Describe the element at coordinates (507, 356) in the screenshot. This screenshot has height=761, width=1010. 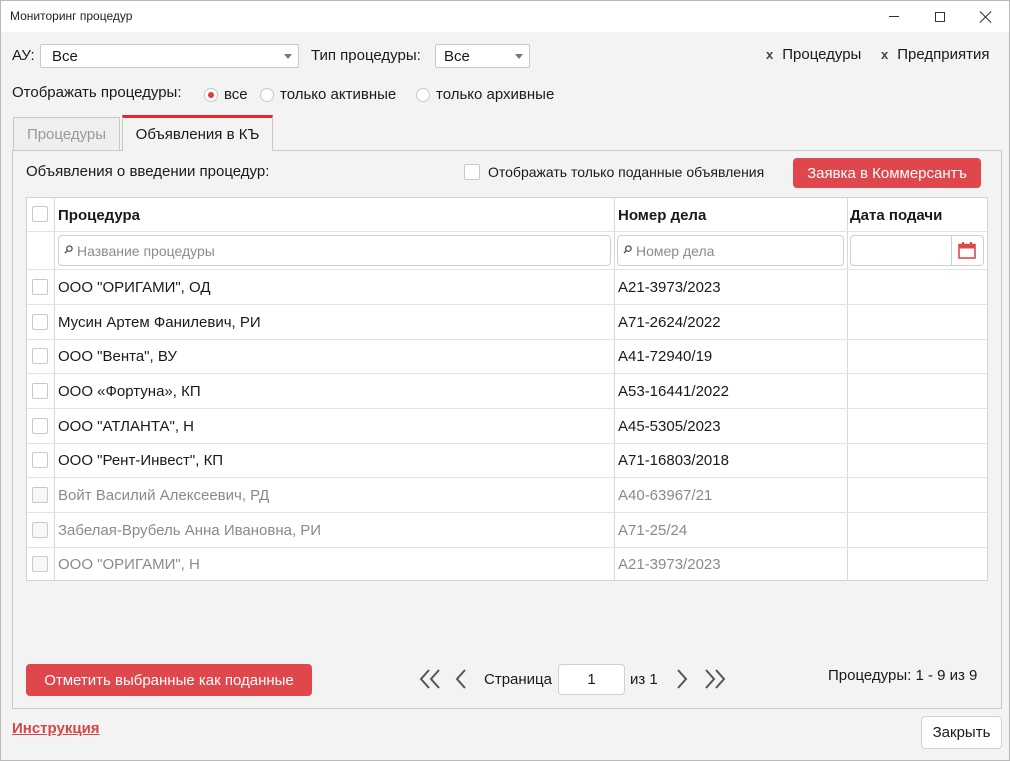
I see `table-row: ООО "Вента", ВУ А41-72940/19` at that location.